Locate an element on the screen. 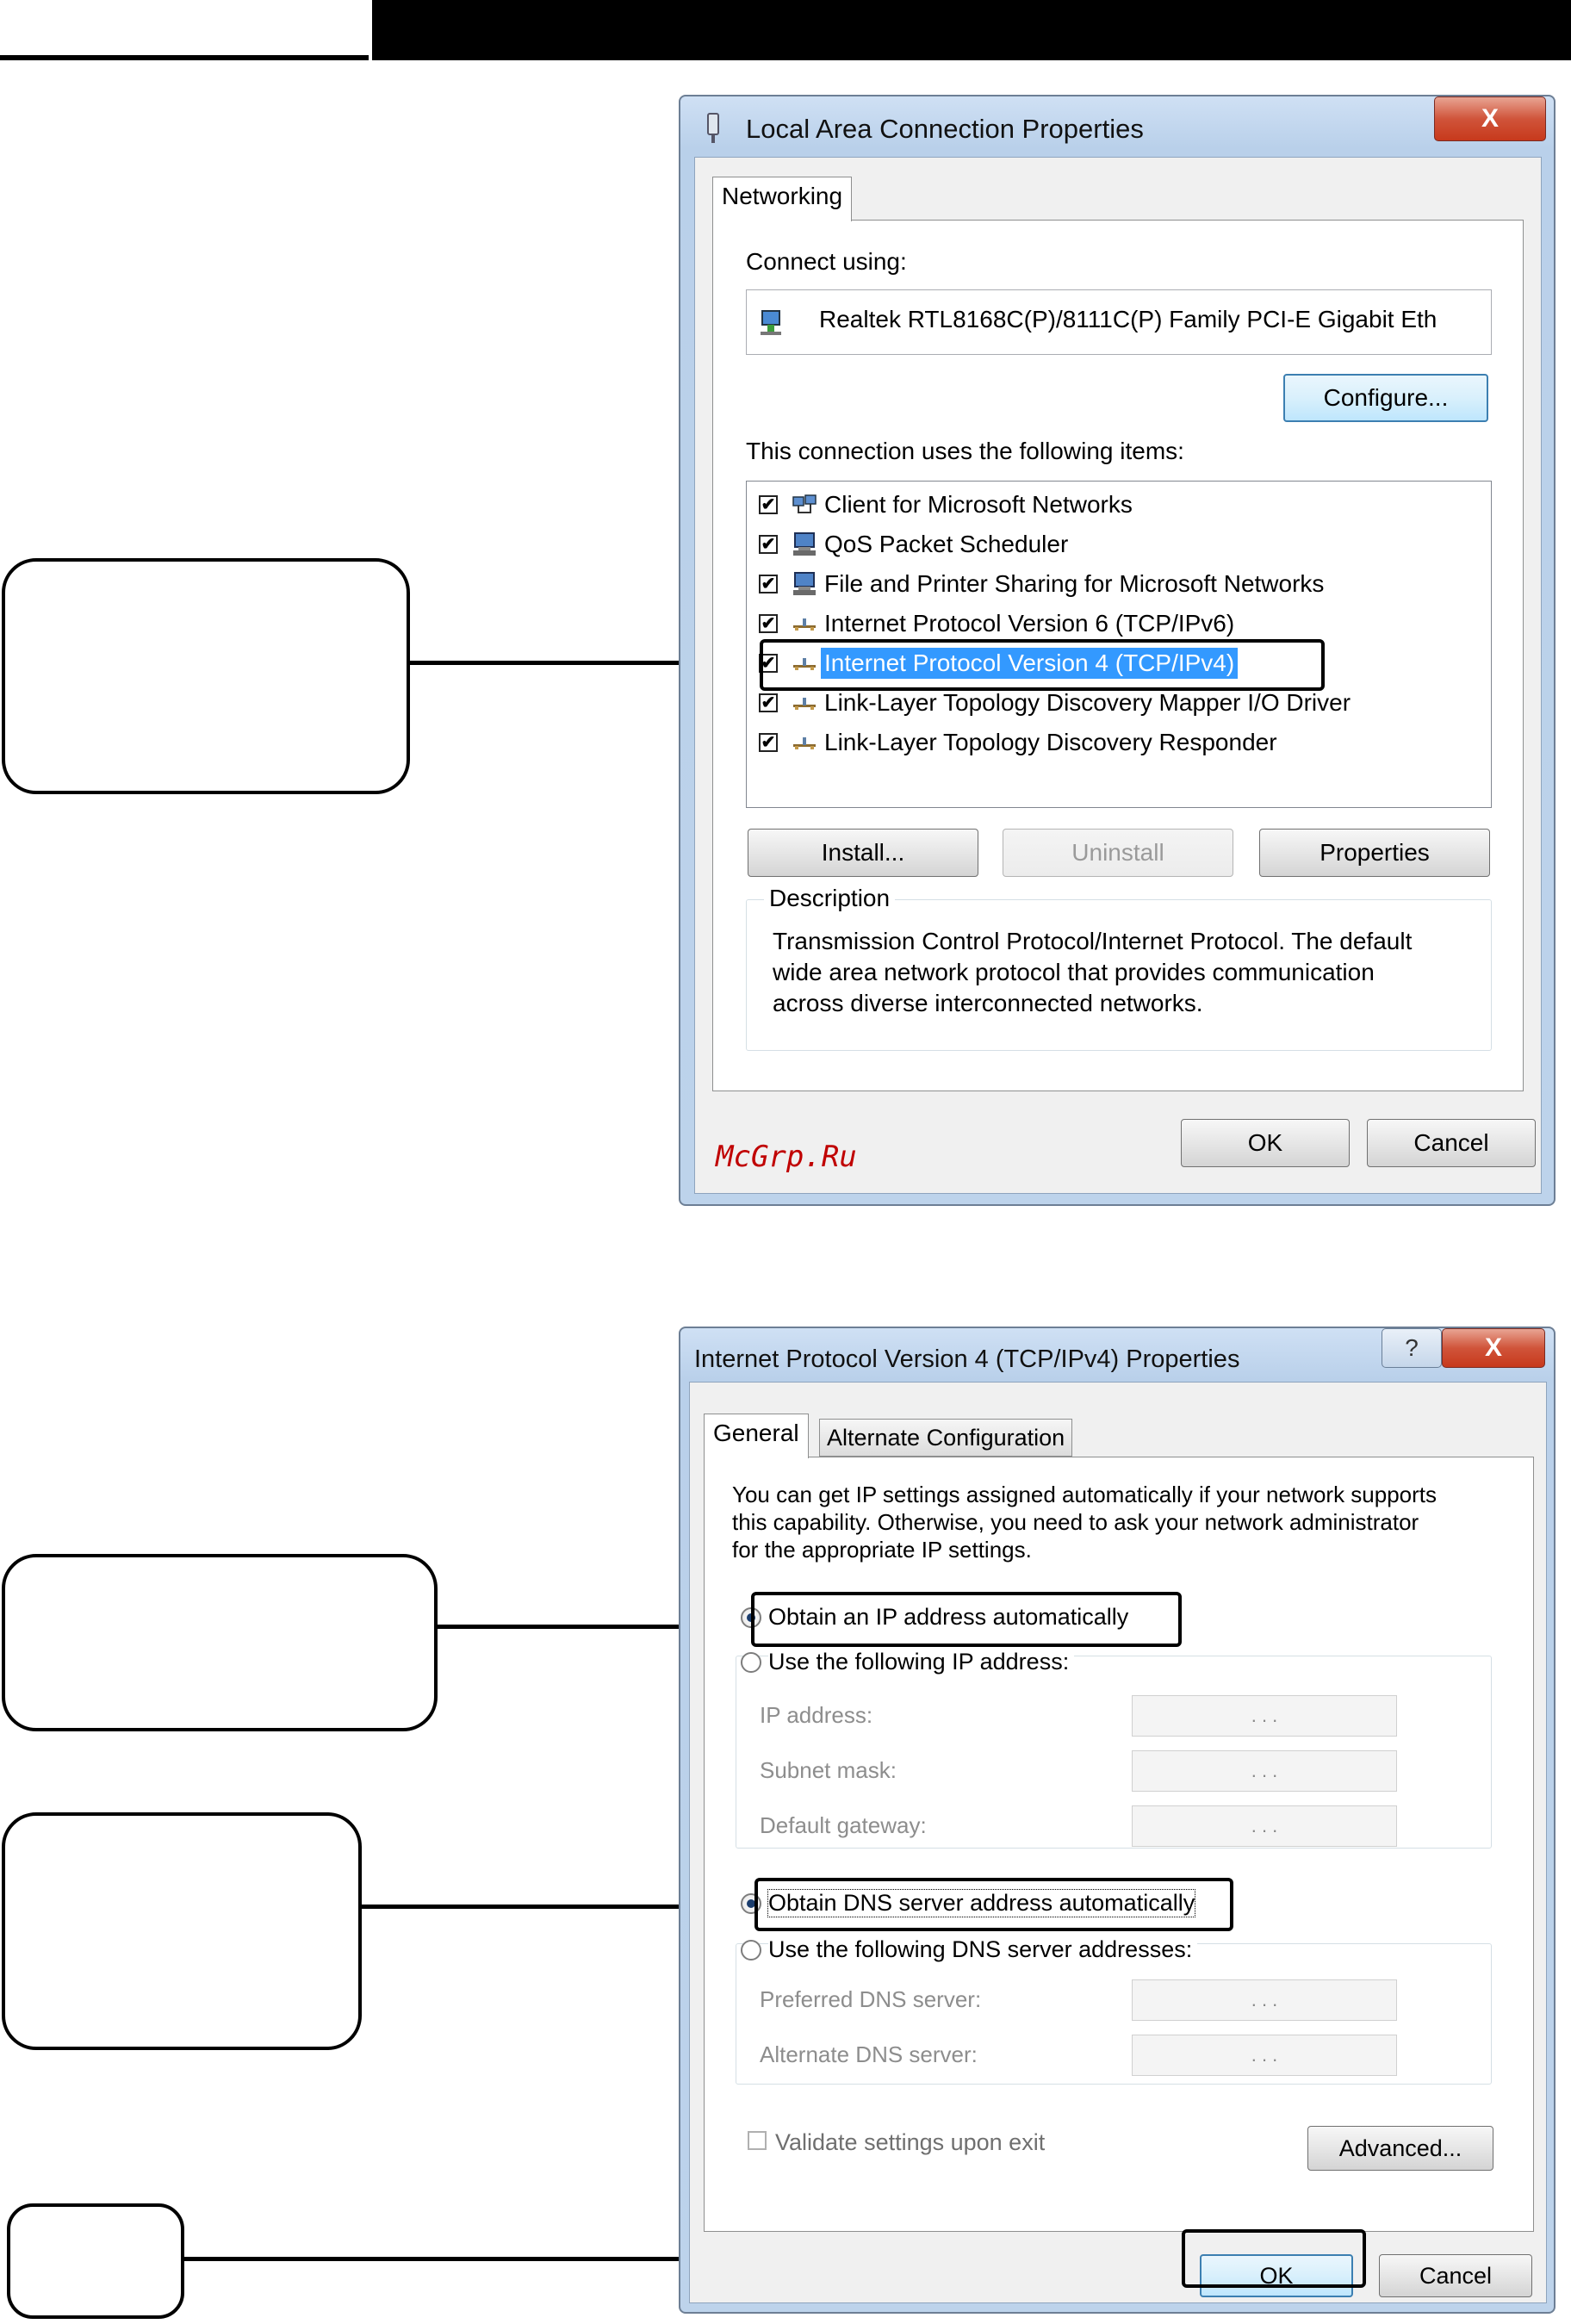 This screenshot has width=1571, height=2324. obtain-dns-highlight is located at coordinates (994, 1904).